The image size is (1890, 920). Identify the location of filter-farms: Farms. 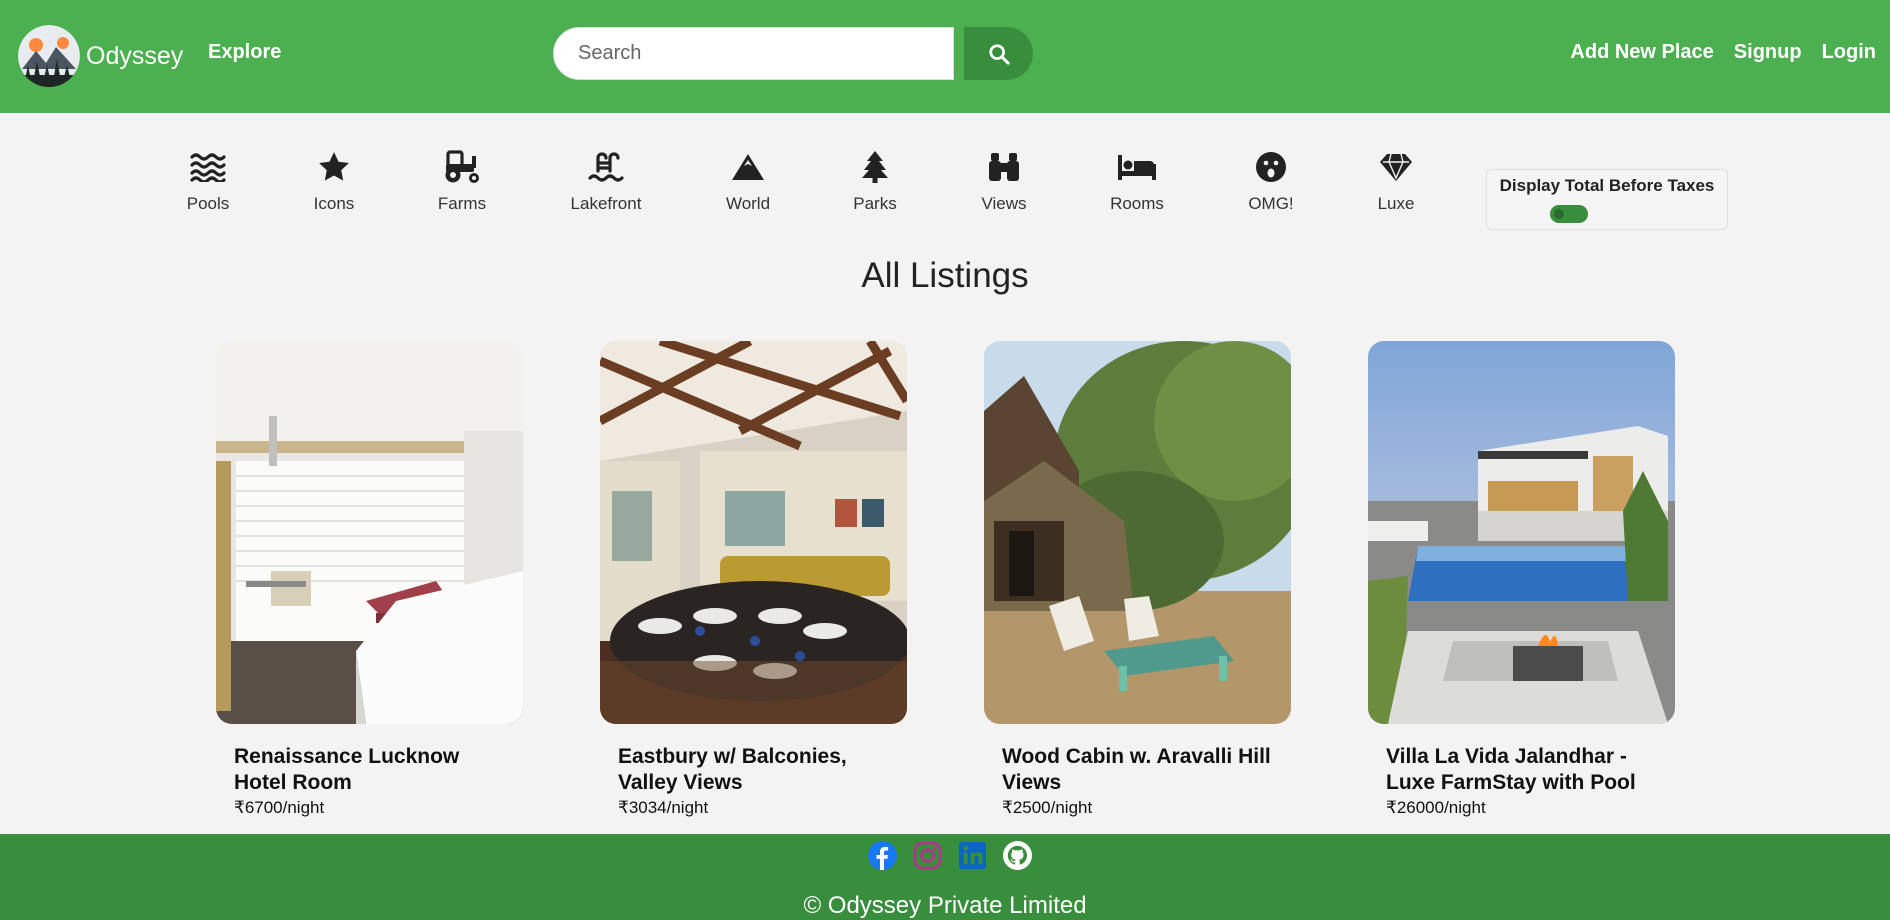
(462, 181).